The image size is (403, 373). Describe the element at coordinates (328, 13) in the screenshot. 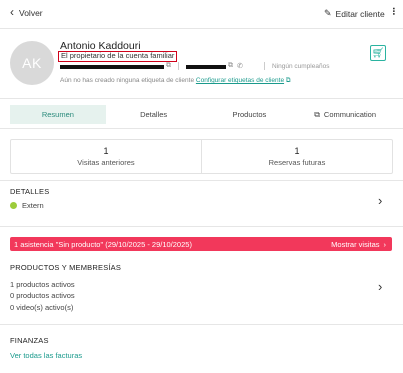

I see `pencil-icon: ✎` at that location.